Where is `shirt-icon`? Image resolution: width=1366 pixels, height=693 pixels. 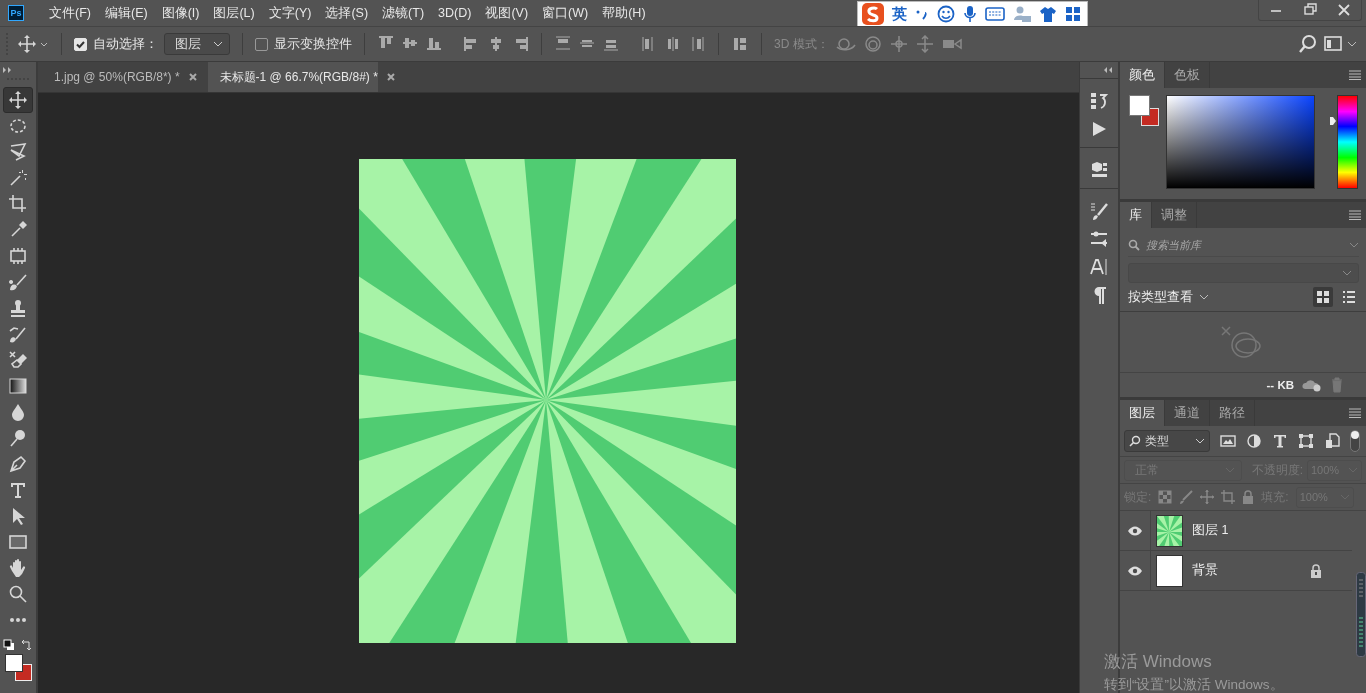 shirt-icon is located at coordinates (1048, 14).